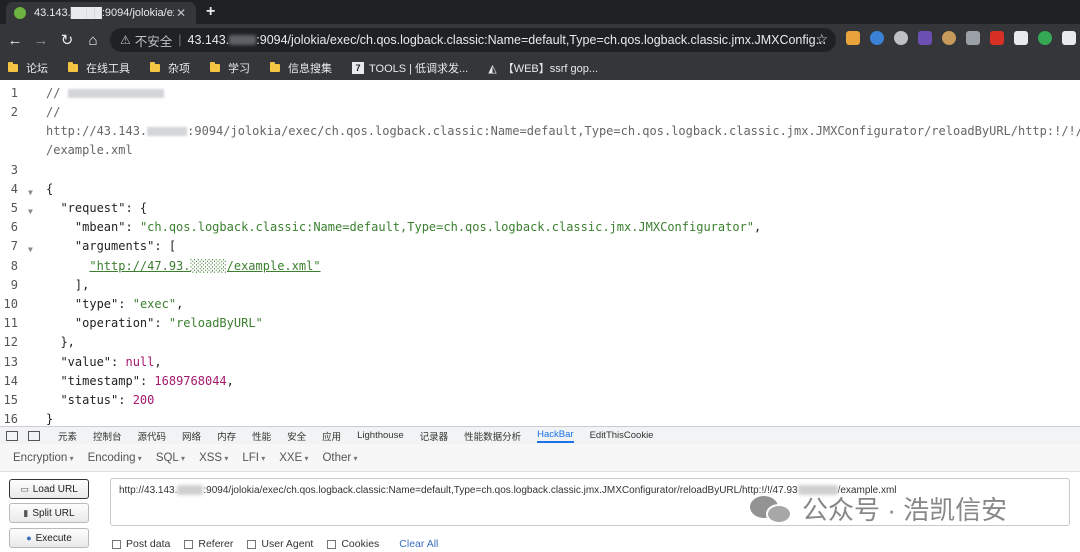 The height and width of the screenshot is (552, 1080). I want to click on download-icon, so click(853, 38).